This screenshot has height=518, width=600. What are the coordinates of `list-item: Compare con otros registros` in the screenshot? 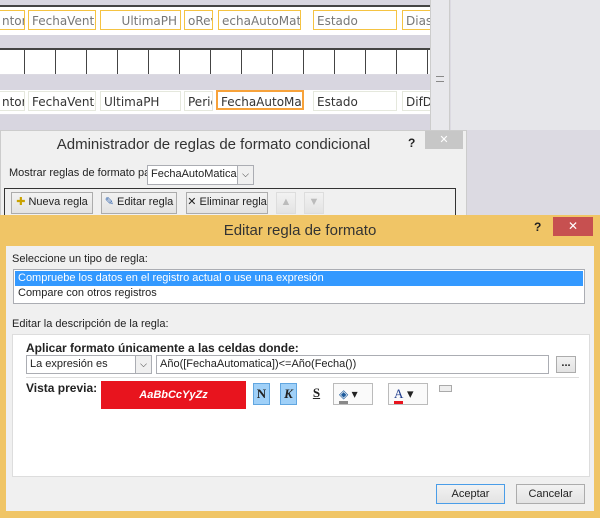 It's located at (299, 293).